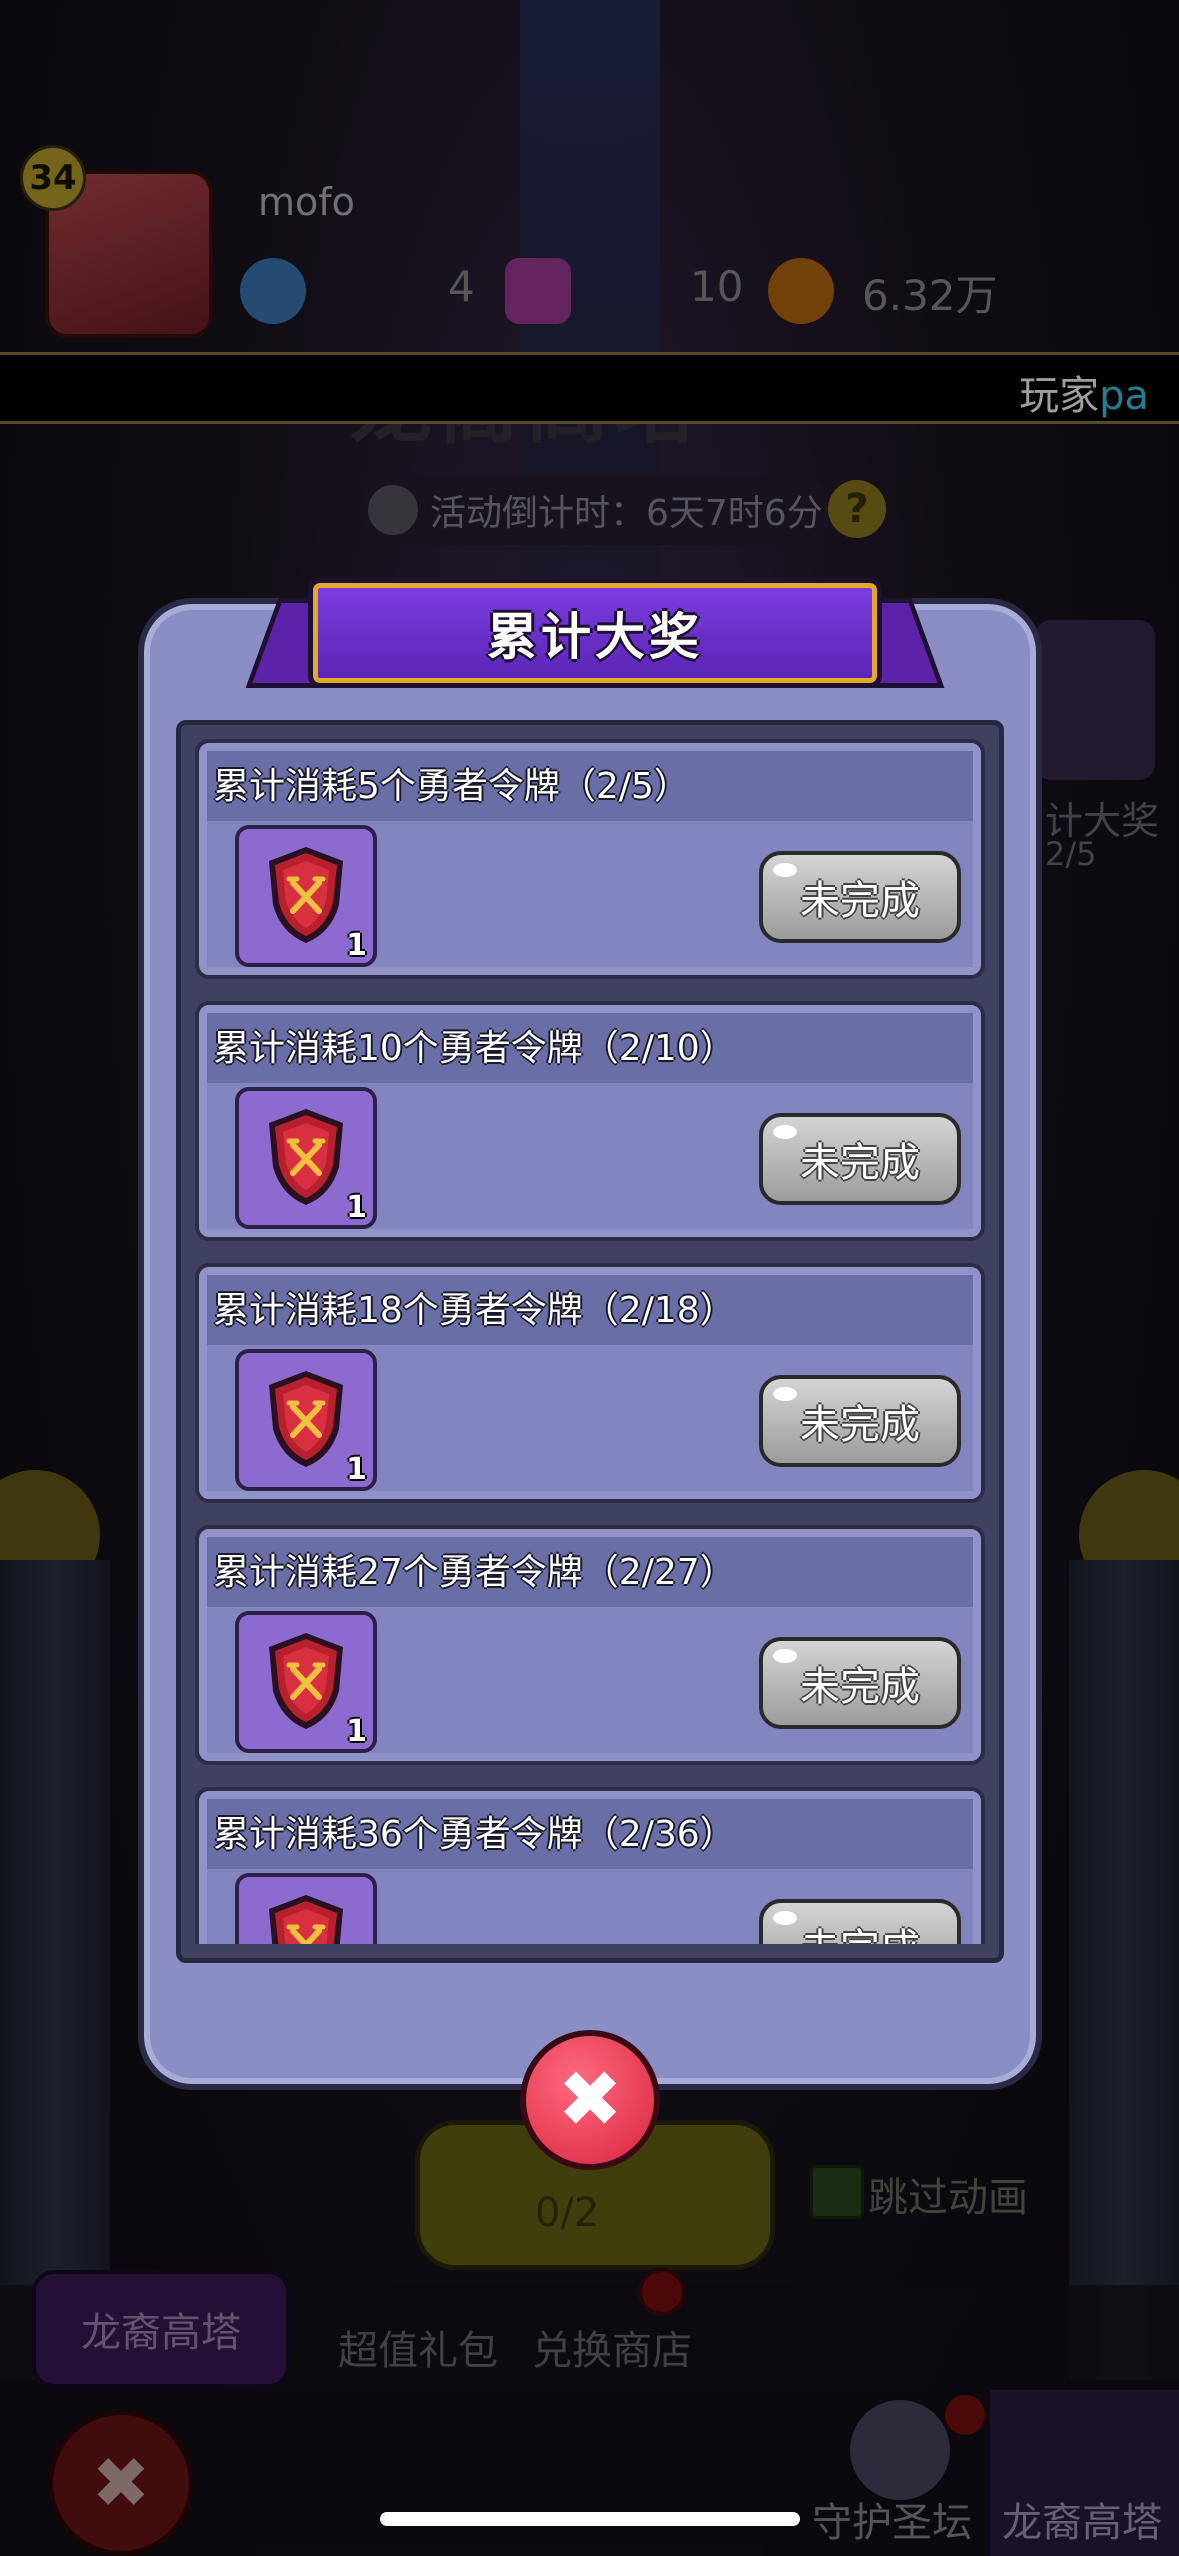 Image resolution: width=1179 pixels, height=2556 pixels. I want to click on reward-card: 累计消耗18个勇者令牌（2/18） 1 未完成, so click(590, 1383).